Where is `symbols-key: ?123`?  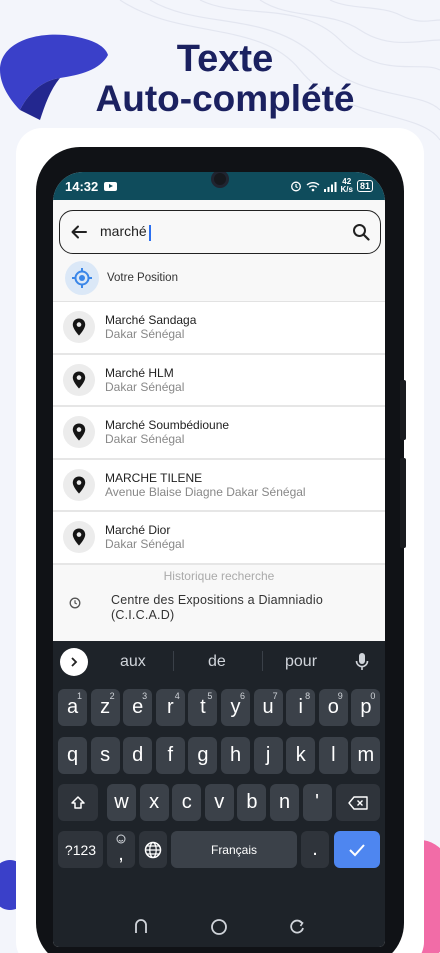
symbols-key: ?123 is located at coordinates (80, 849).